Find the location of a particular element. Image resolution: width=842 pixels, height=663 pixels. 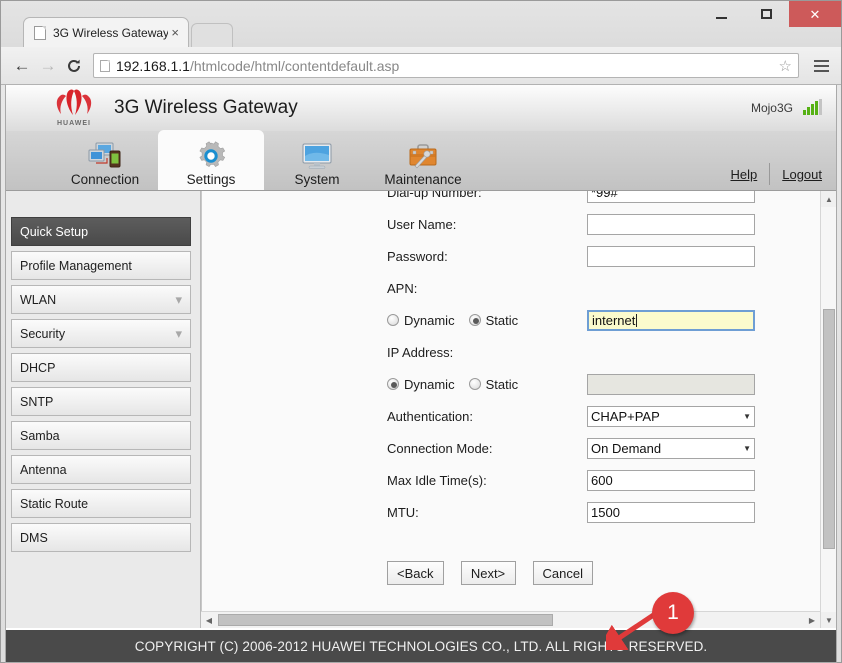

sidebar-item-wlan: WLAN ▾ is located at coordinates (101, 299).